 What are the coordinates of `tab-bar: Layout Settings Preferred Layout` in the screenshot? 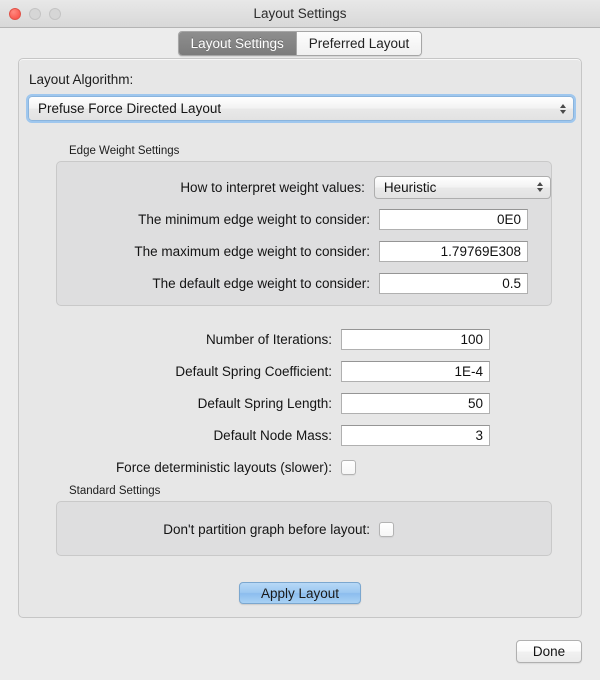 It's located at (300, 45).